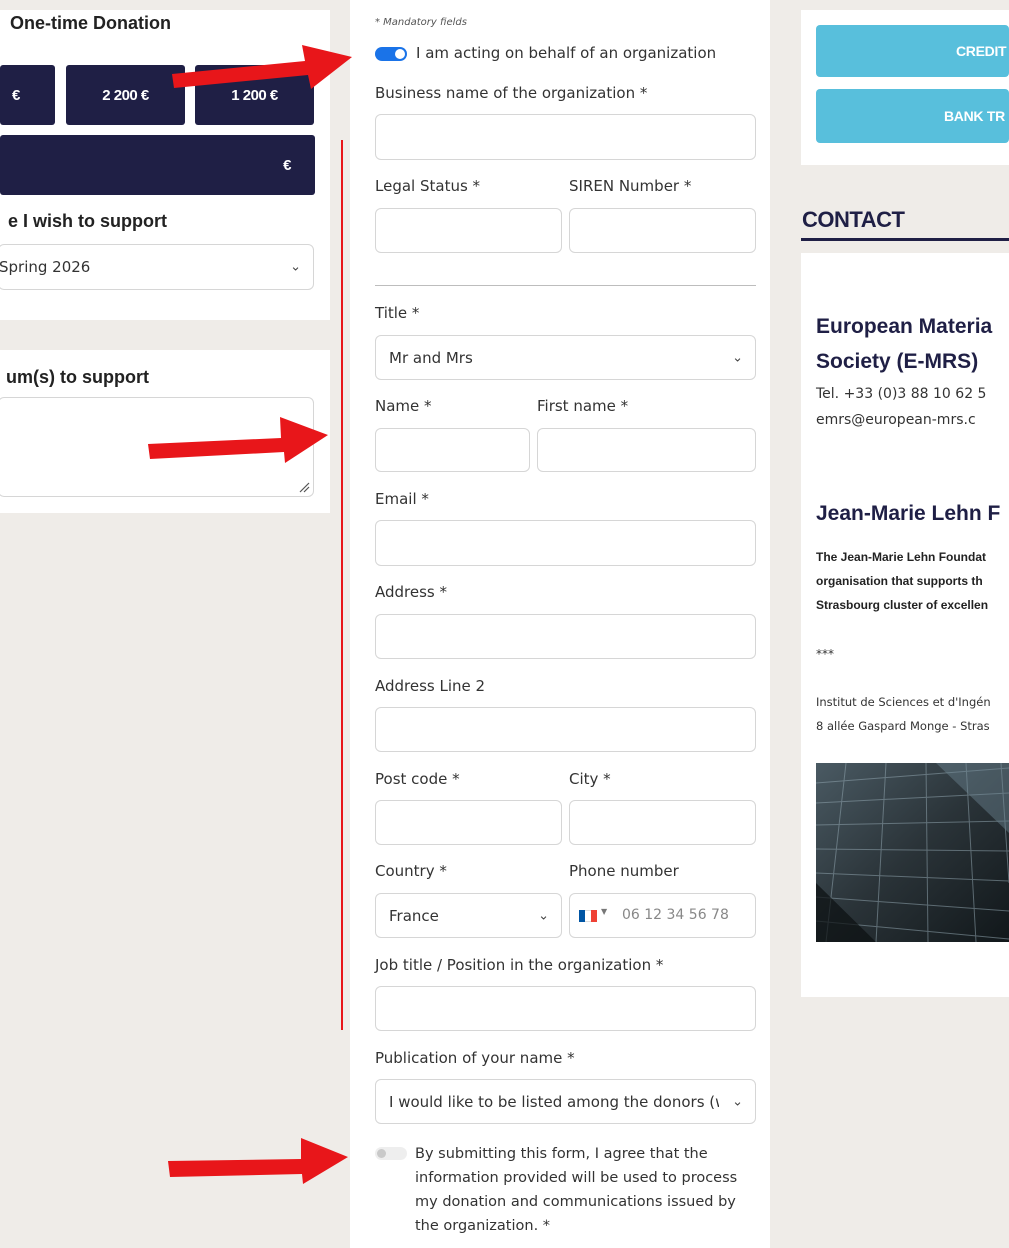 The width and height of the screenshot is (1009, 1248). What do you see at coordinates (421, 22) in the screenshot?
I see `mandatory-note: * Mandatory fields` at bounding box center [421, 22].